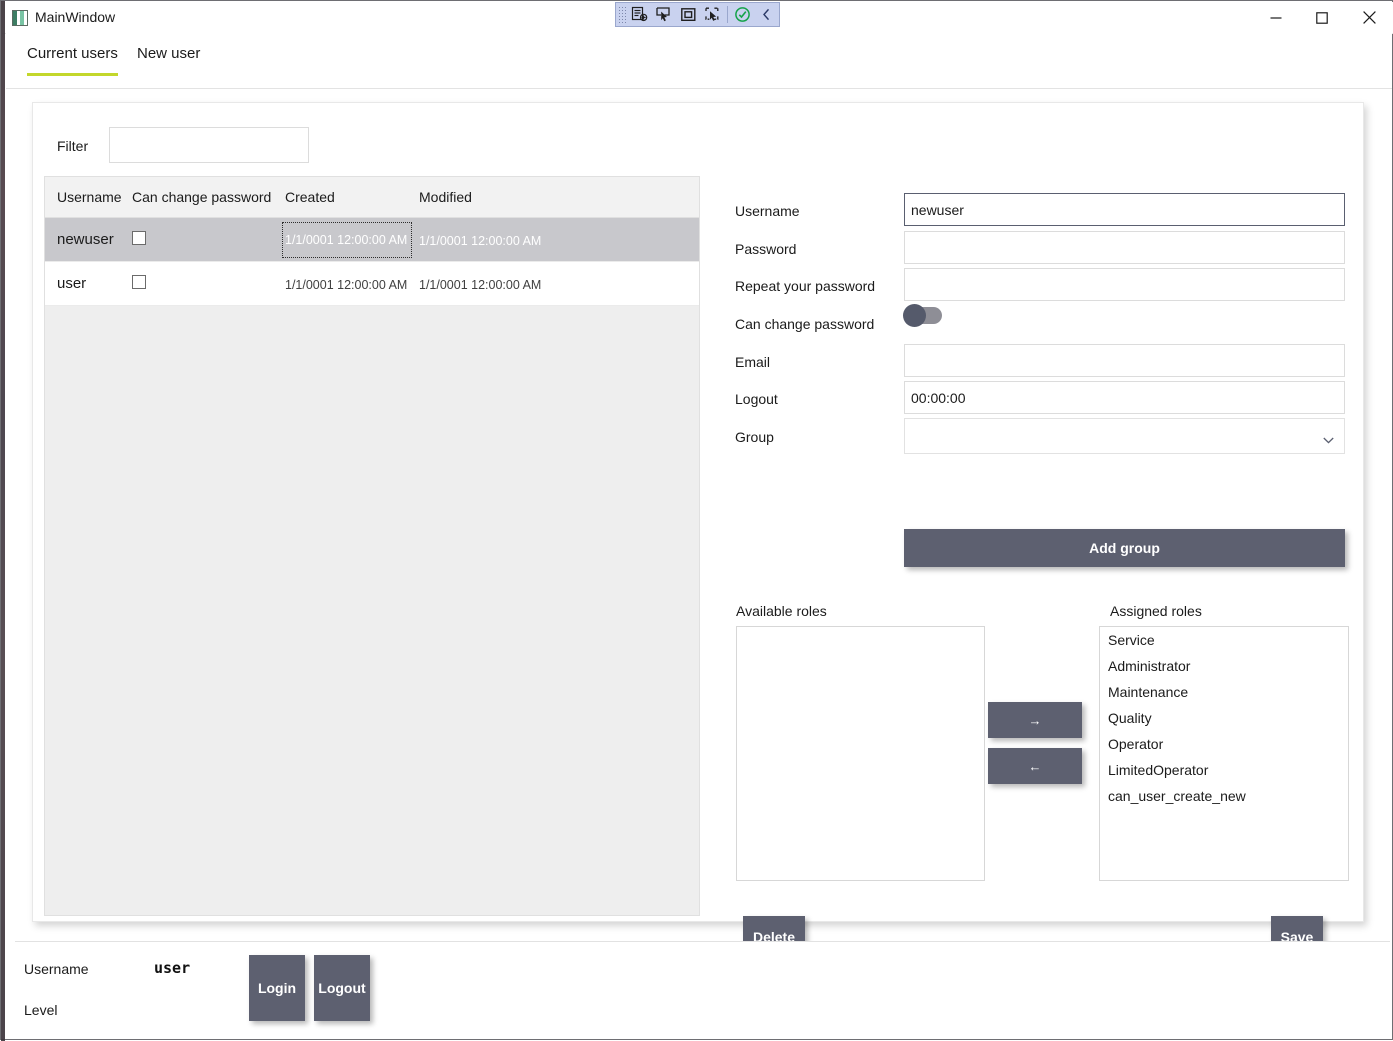  Describe the element at coordinates (72, 283) in the screenshot. I see `cell-username: user` at that location.